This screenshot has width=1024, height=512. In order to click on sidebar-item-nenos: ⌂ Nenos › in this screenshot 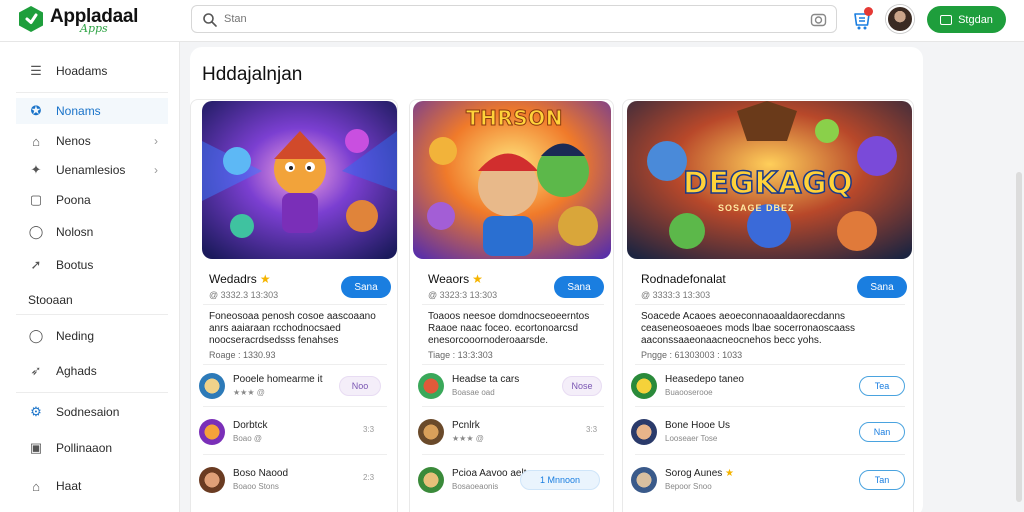, I will do `click(92, 141)`.